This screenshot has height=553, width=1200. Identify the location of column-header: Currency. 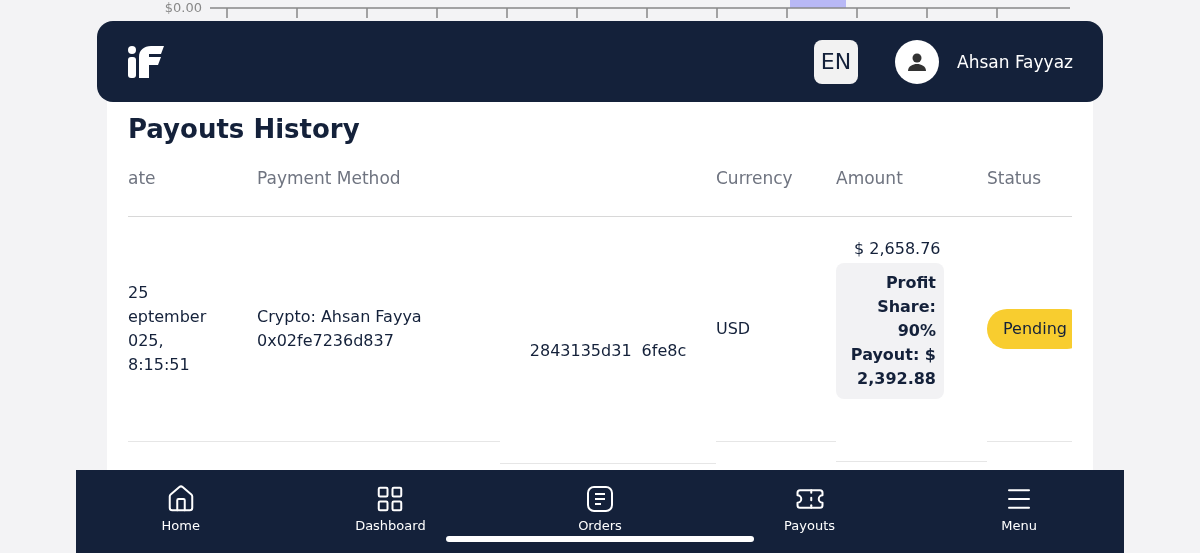
(754, 178).